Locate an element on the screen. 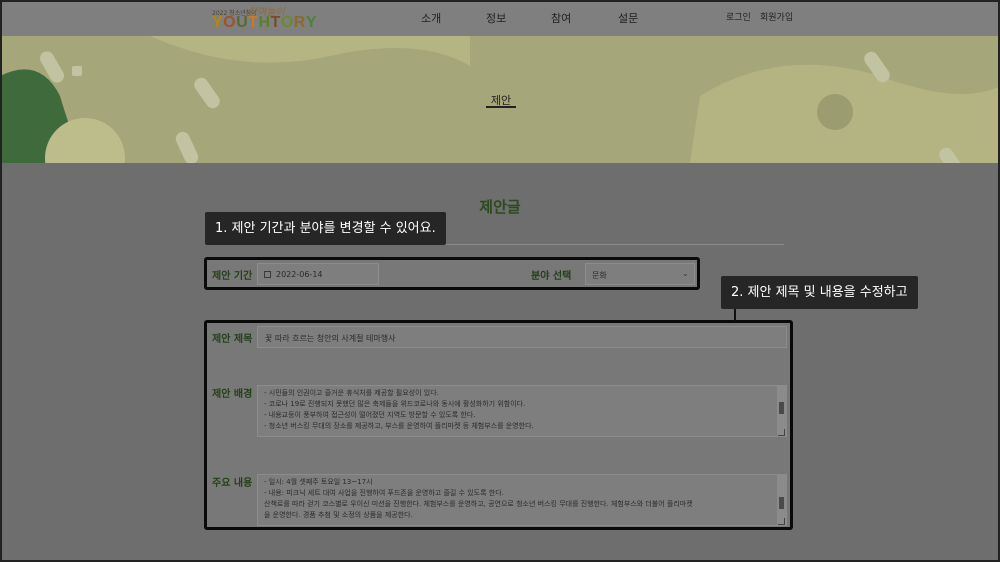 This screenshot has height=562, width=1000. logo-letter: U is located at coordinates (242, 22).